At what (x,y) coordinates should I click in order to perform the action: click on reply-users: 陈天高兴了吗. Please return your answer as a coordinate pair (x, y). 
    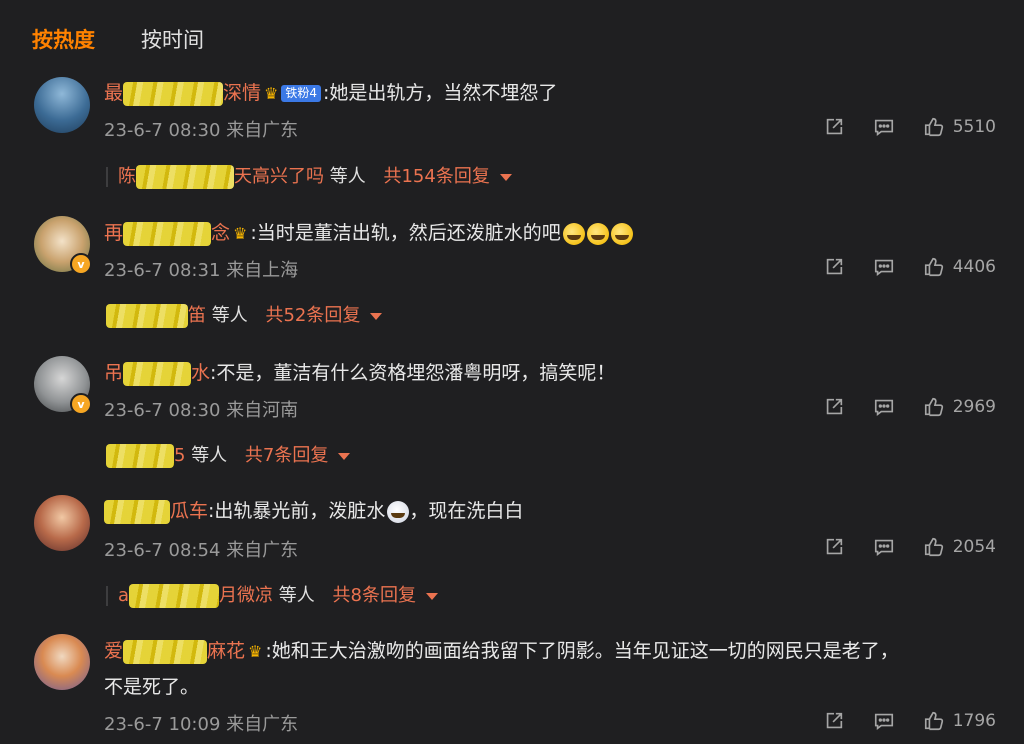
    Looking at the image, I should click on (221, 177).